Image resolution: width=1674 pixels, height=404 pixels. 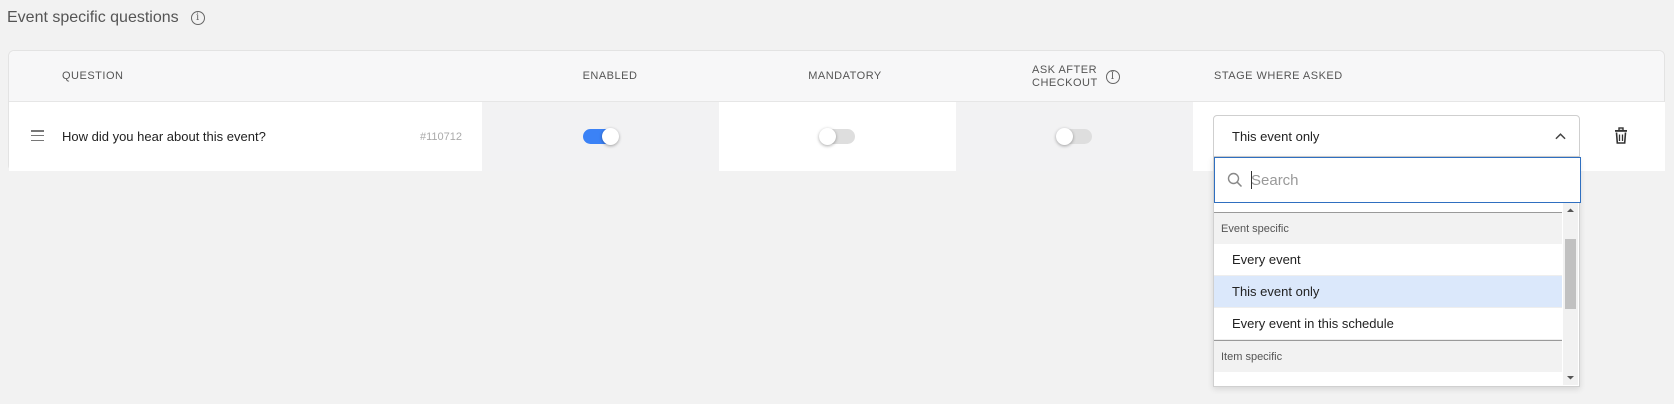 I want to click on ask-after-checkout-toggle, so click(x=1074, y=136).